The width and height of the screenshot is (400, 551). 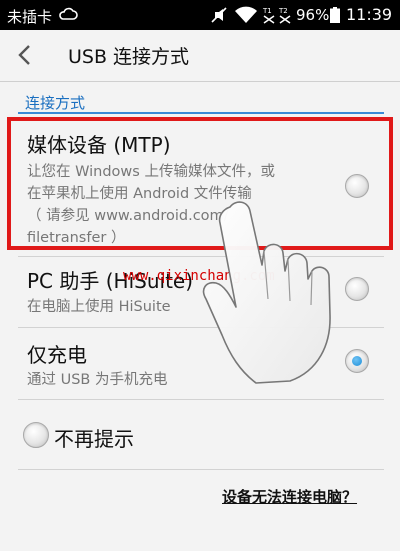 What do you see at coordinates (284, 15) in the screenshot?
I see `signal-icon-sim2: T2` at bounding box center [284, 15].